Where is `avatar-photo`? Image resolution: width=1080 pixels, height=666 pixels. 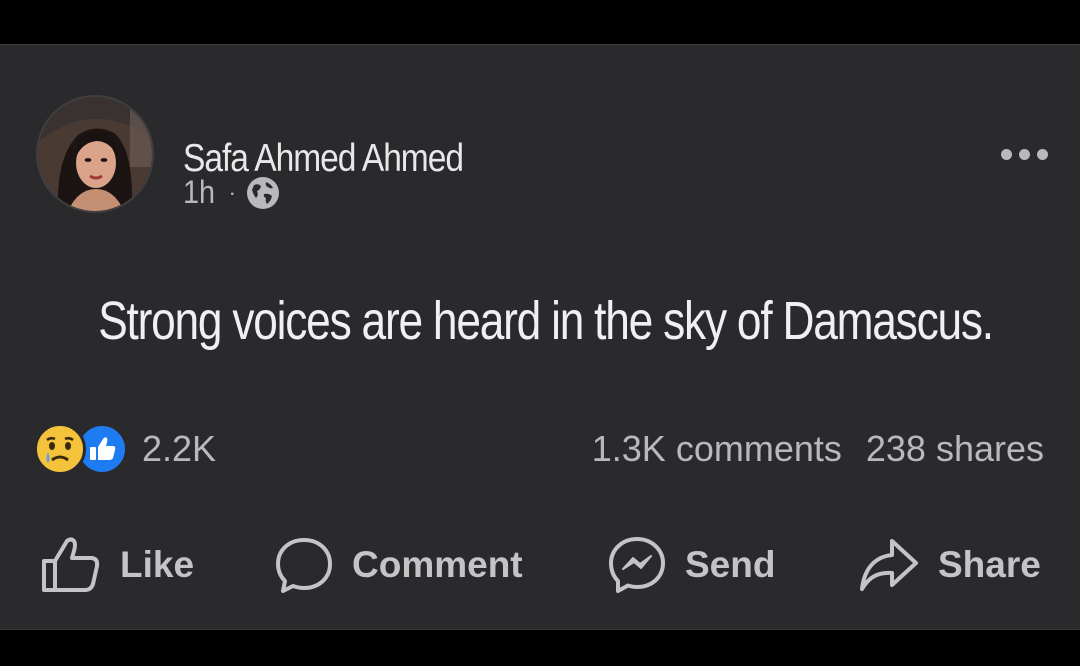
avatar-photo is located at coordinates (95, 154).